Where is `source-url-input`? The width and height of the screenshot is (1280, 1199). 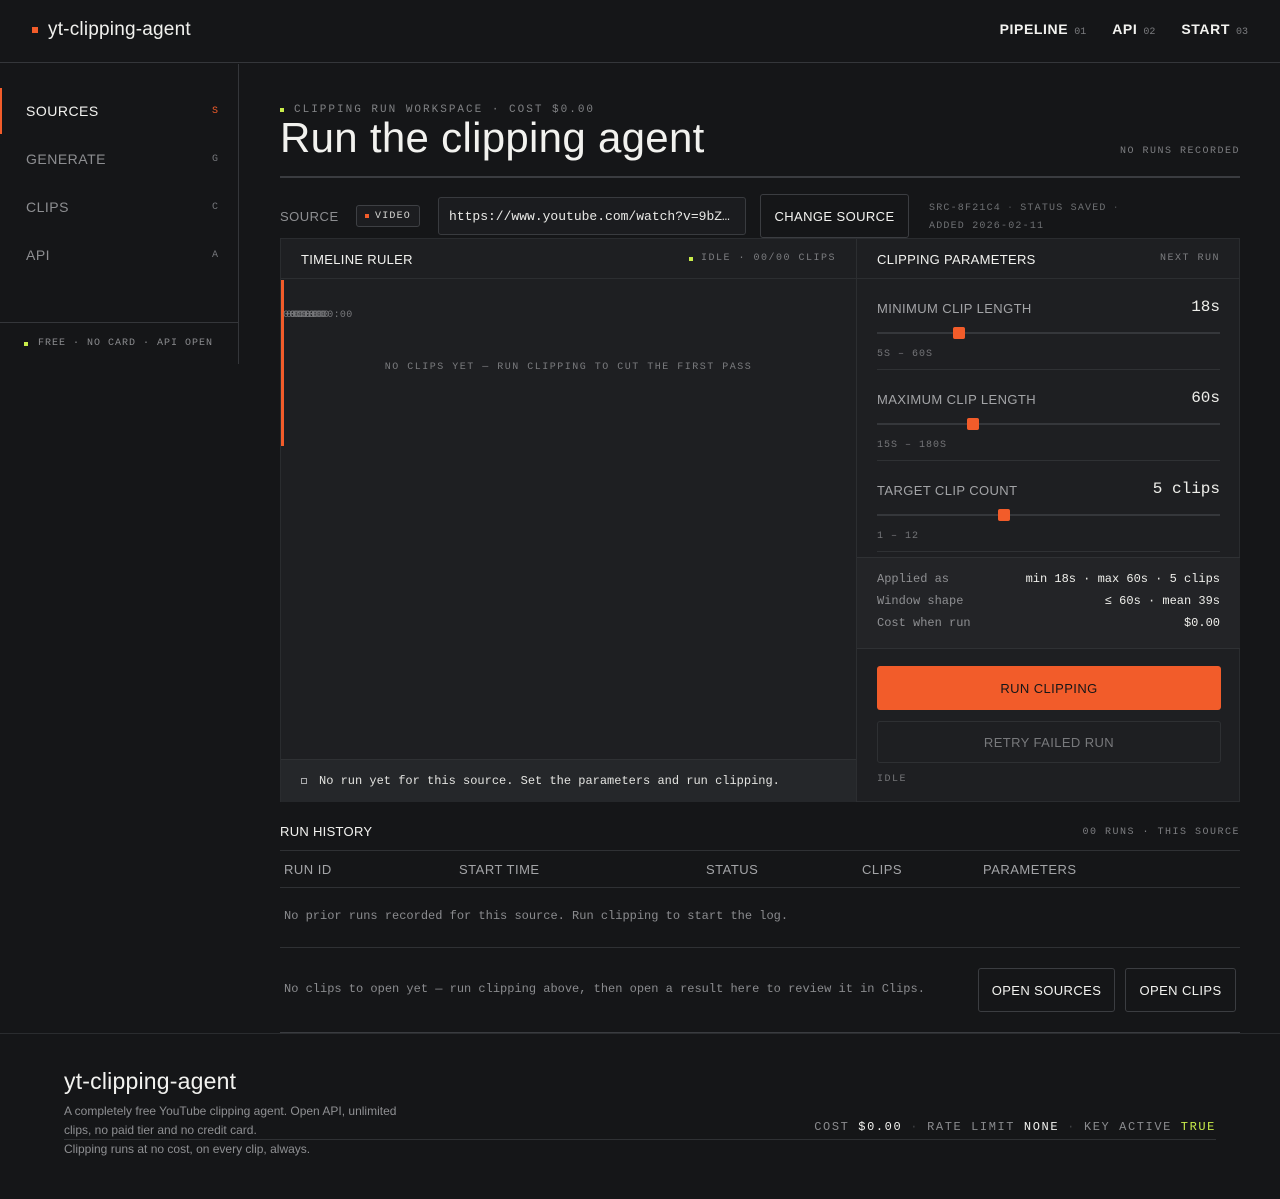 source-url-input is located at coordinates (592, 216).